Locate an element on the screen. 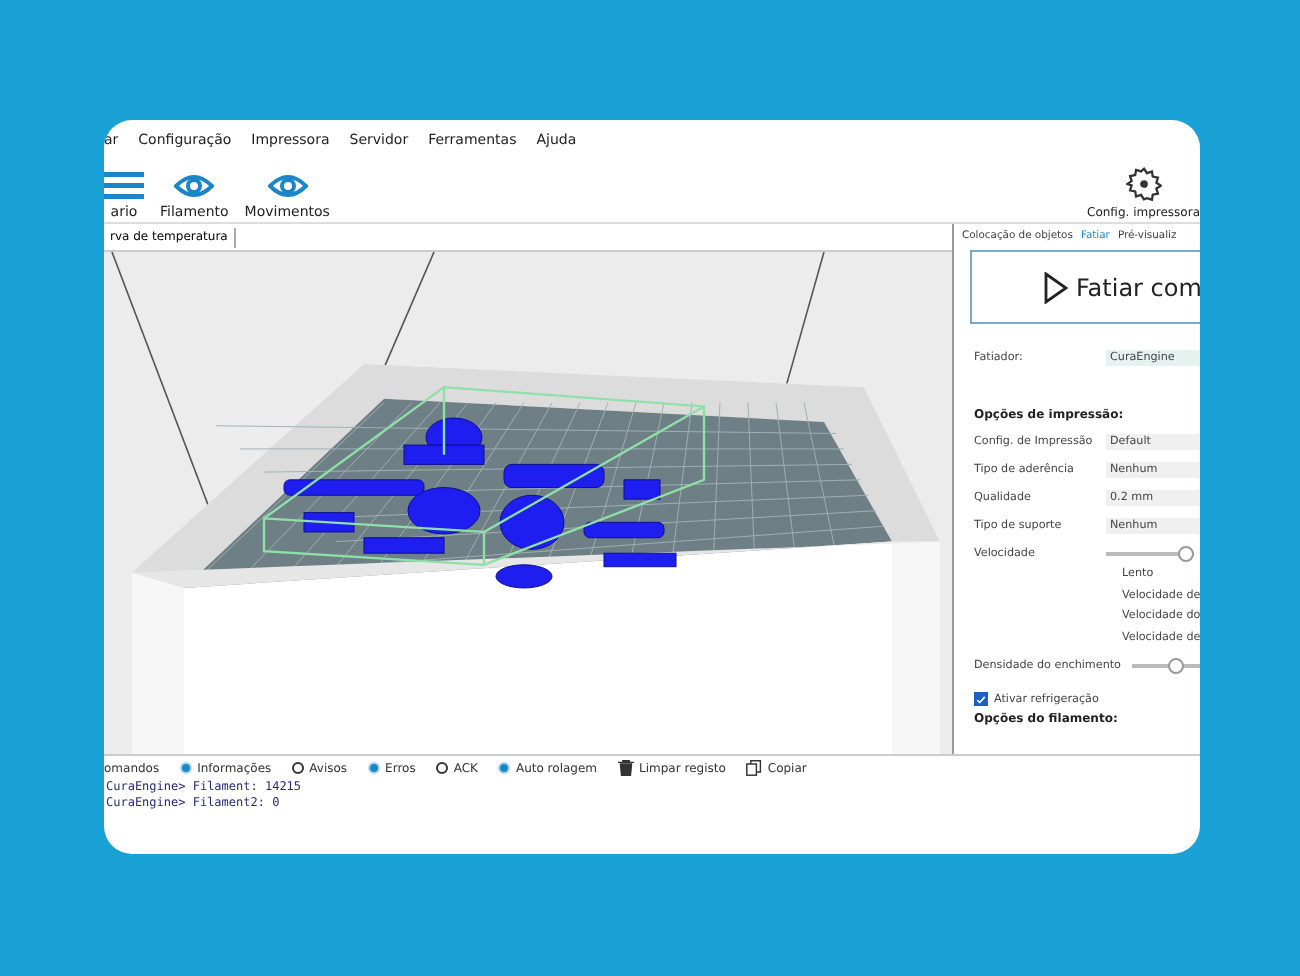 This screenshot has width=1300, height=976. settings-icon is located at coordinates (1143, 184).